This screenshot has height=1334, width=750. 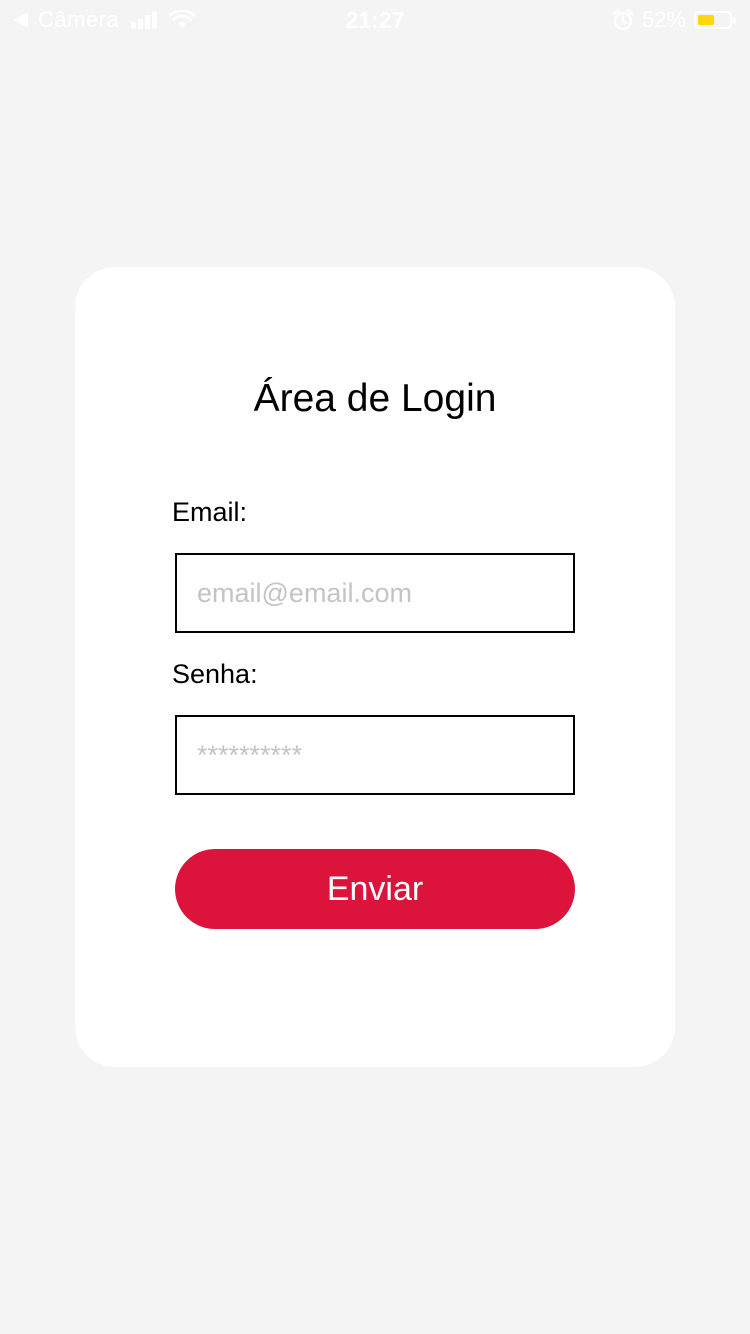 I want to click on submit-button: Enviar, so click(x=375, y=889).